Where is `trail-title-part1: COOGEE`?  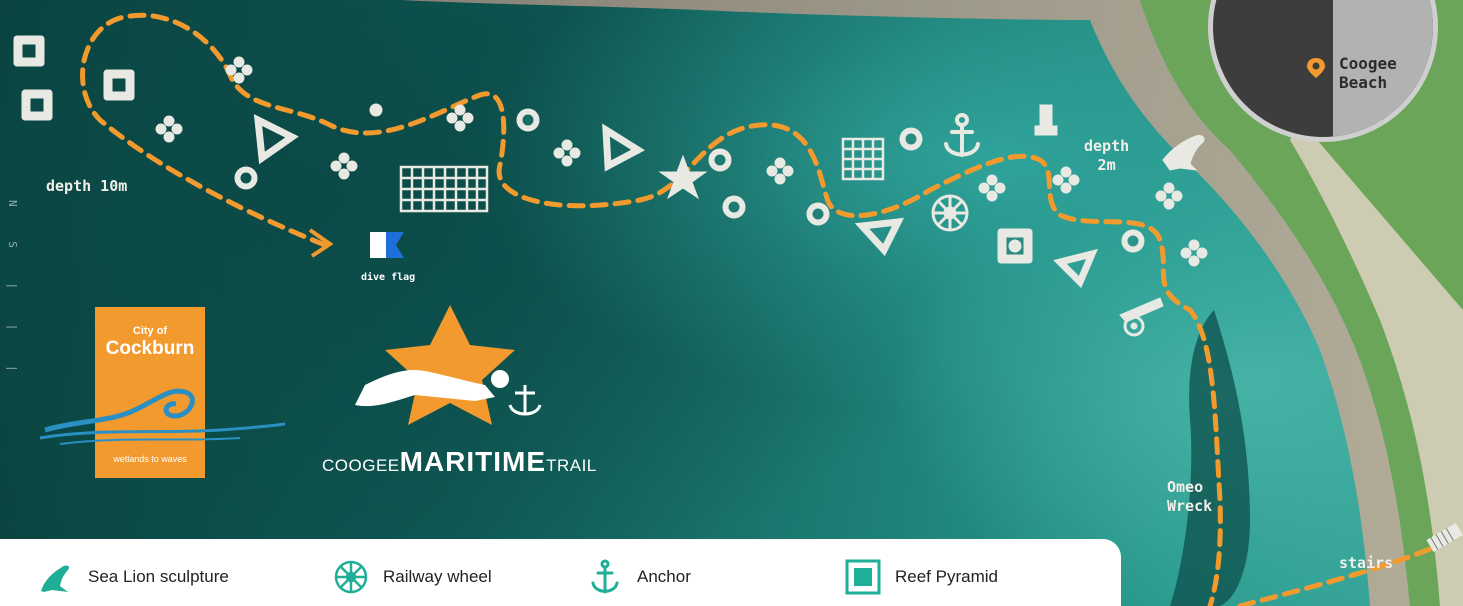 trail-title-part1: COOGEE is located at coordinates (361, 465).